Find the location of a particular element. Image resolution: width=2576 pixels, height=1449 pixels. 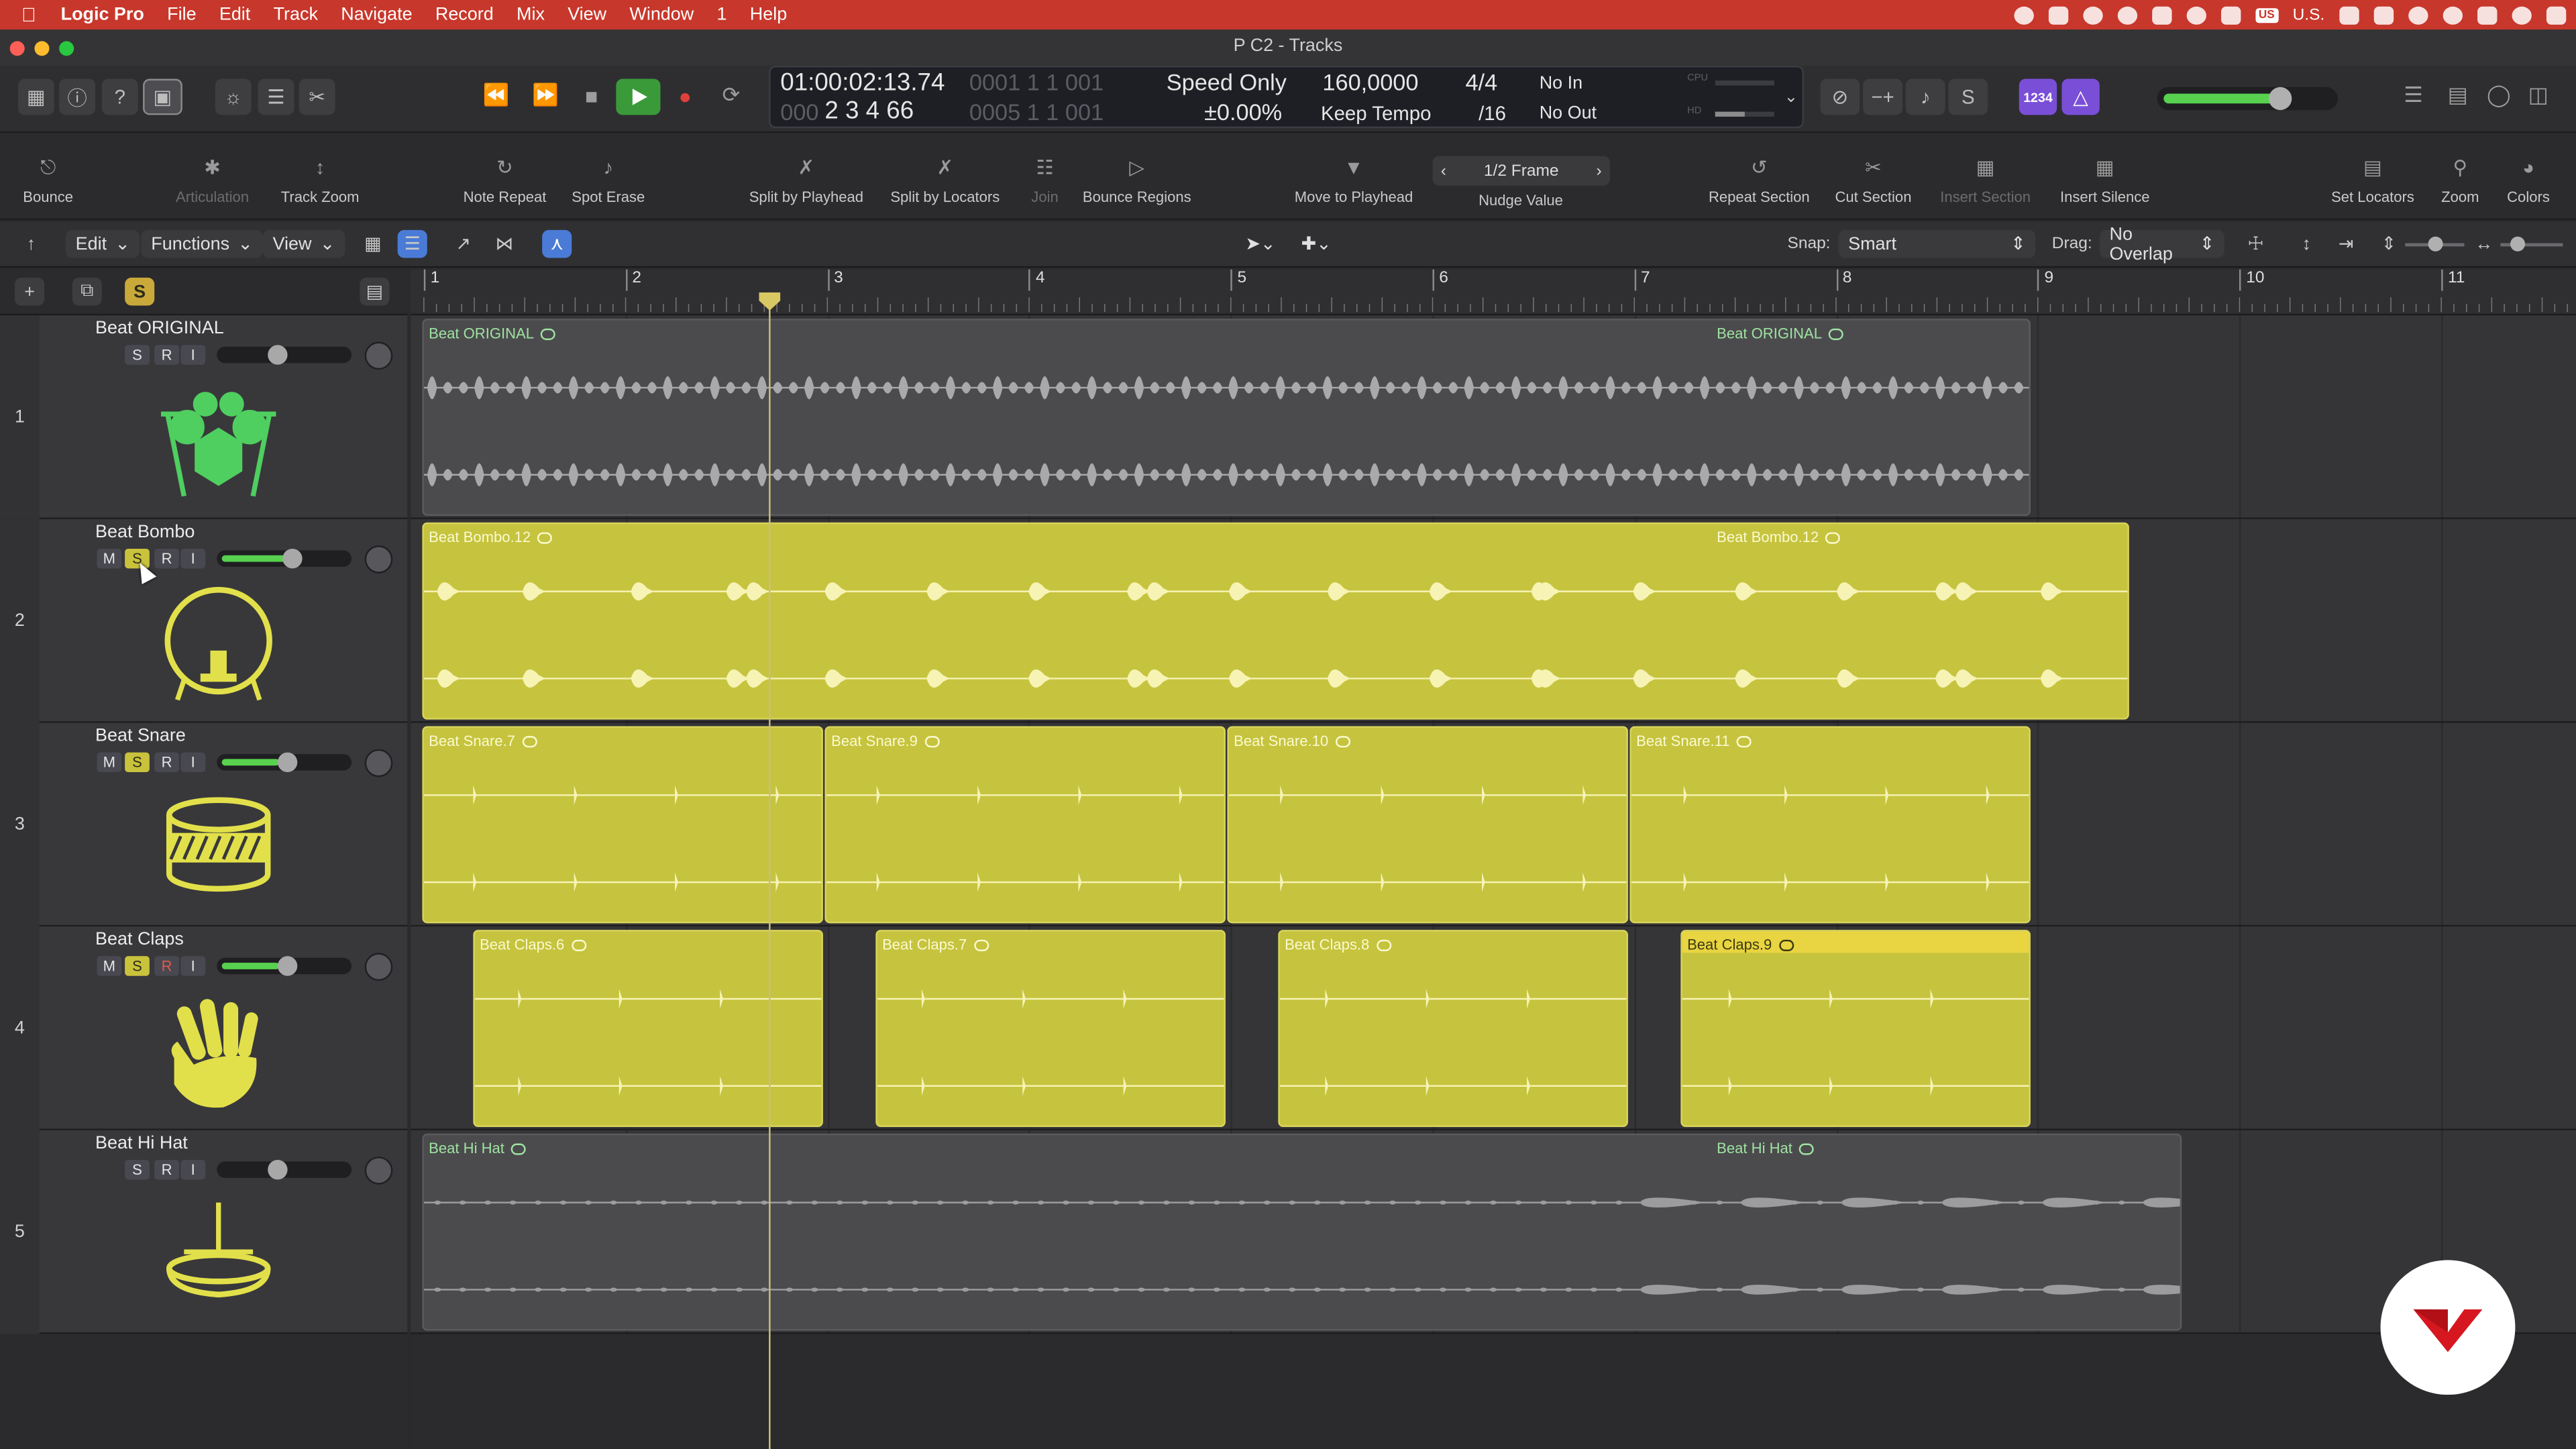

bounce-button: ⎋ Bounce is located at coordinates (48, 180).